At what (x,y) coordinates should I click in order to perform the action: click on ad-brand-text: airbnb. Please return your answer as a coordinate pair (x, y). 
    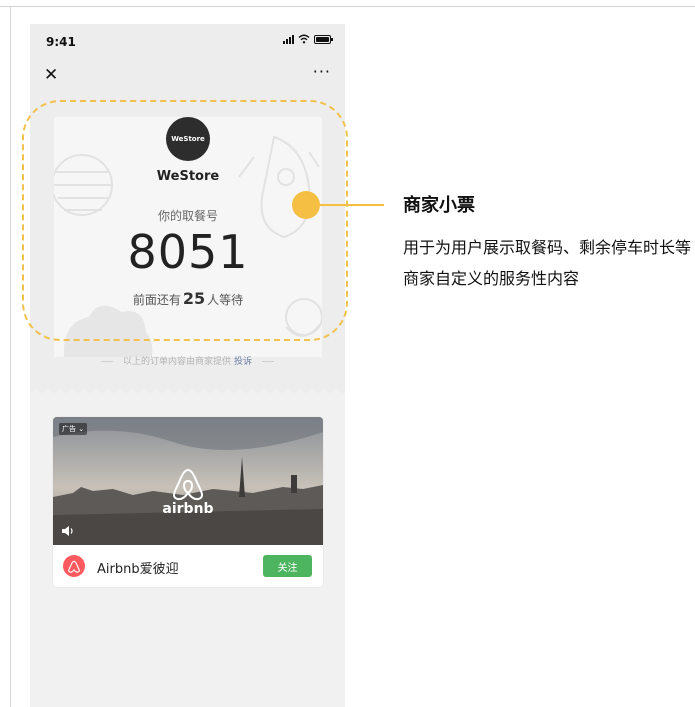
    Looking at the image, I should click on (188, 509).